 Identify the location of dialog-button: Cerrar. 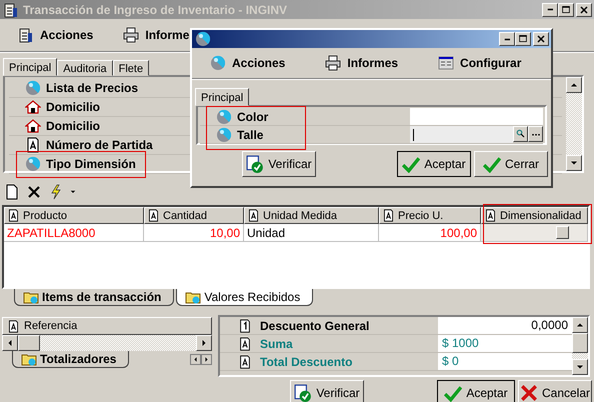
(511, 164).